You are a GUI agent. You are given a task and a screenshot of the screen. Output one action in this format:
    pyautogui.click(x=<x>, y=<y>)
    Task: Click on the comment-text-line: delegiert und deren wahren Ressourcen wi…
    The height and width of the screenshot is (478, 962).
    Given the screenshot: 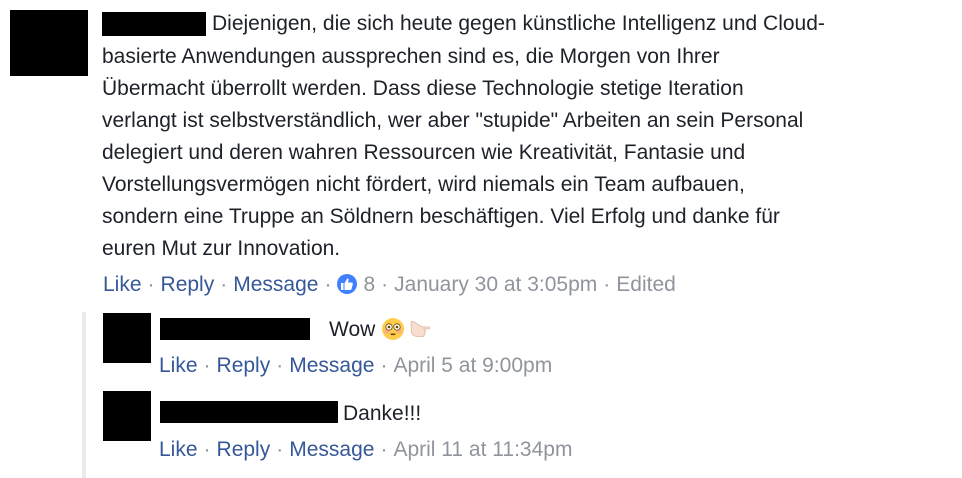 What is the action you would take?
    pyautogui.click(x=424, y=152)
    